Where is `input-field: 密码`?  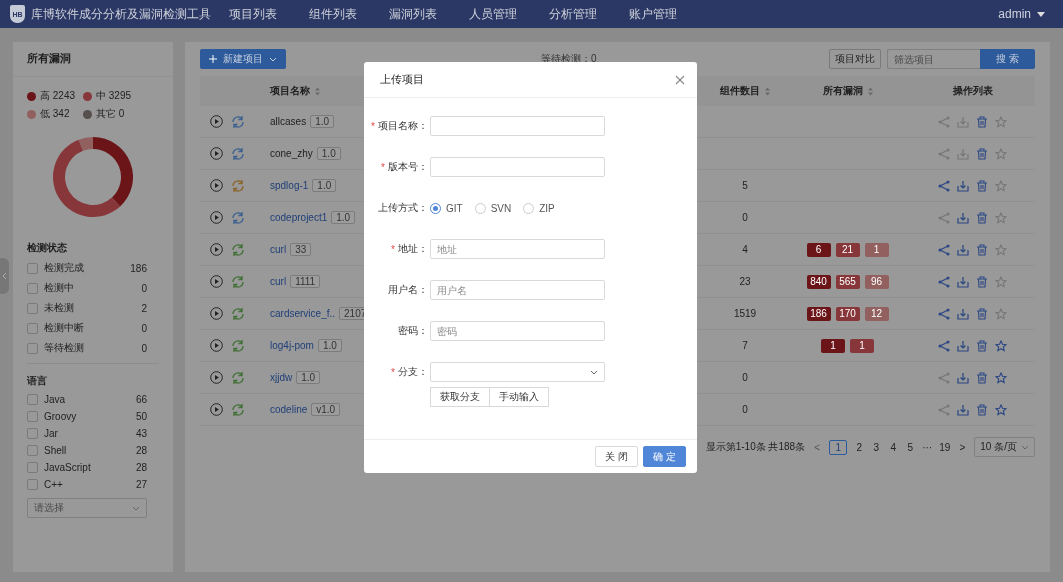 input-field: 密码 is located at coordinates (517, 331).